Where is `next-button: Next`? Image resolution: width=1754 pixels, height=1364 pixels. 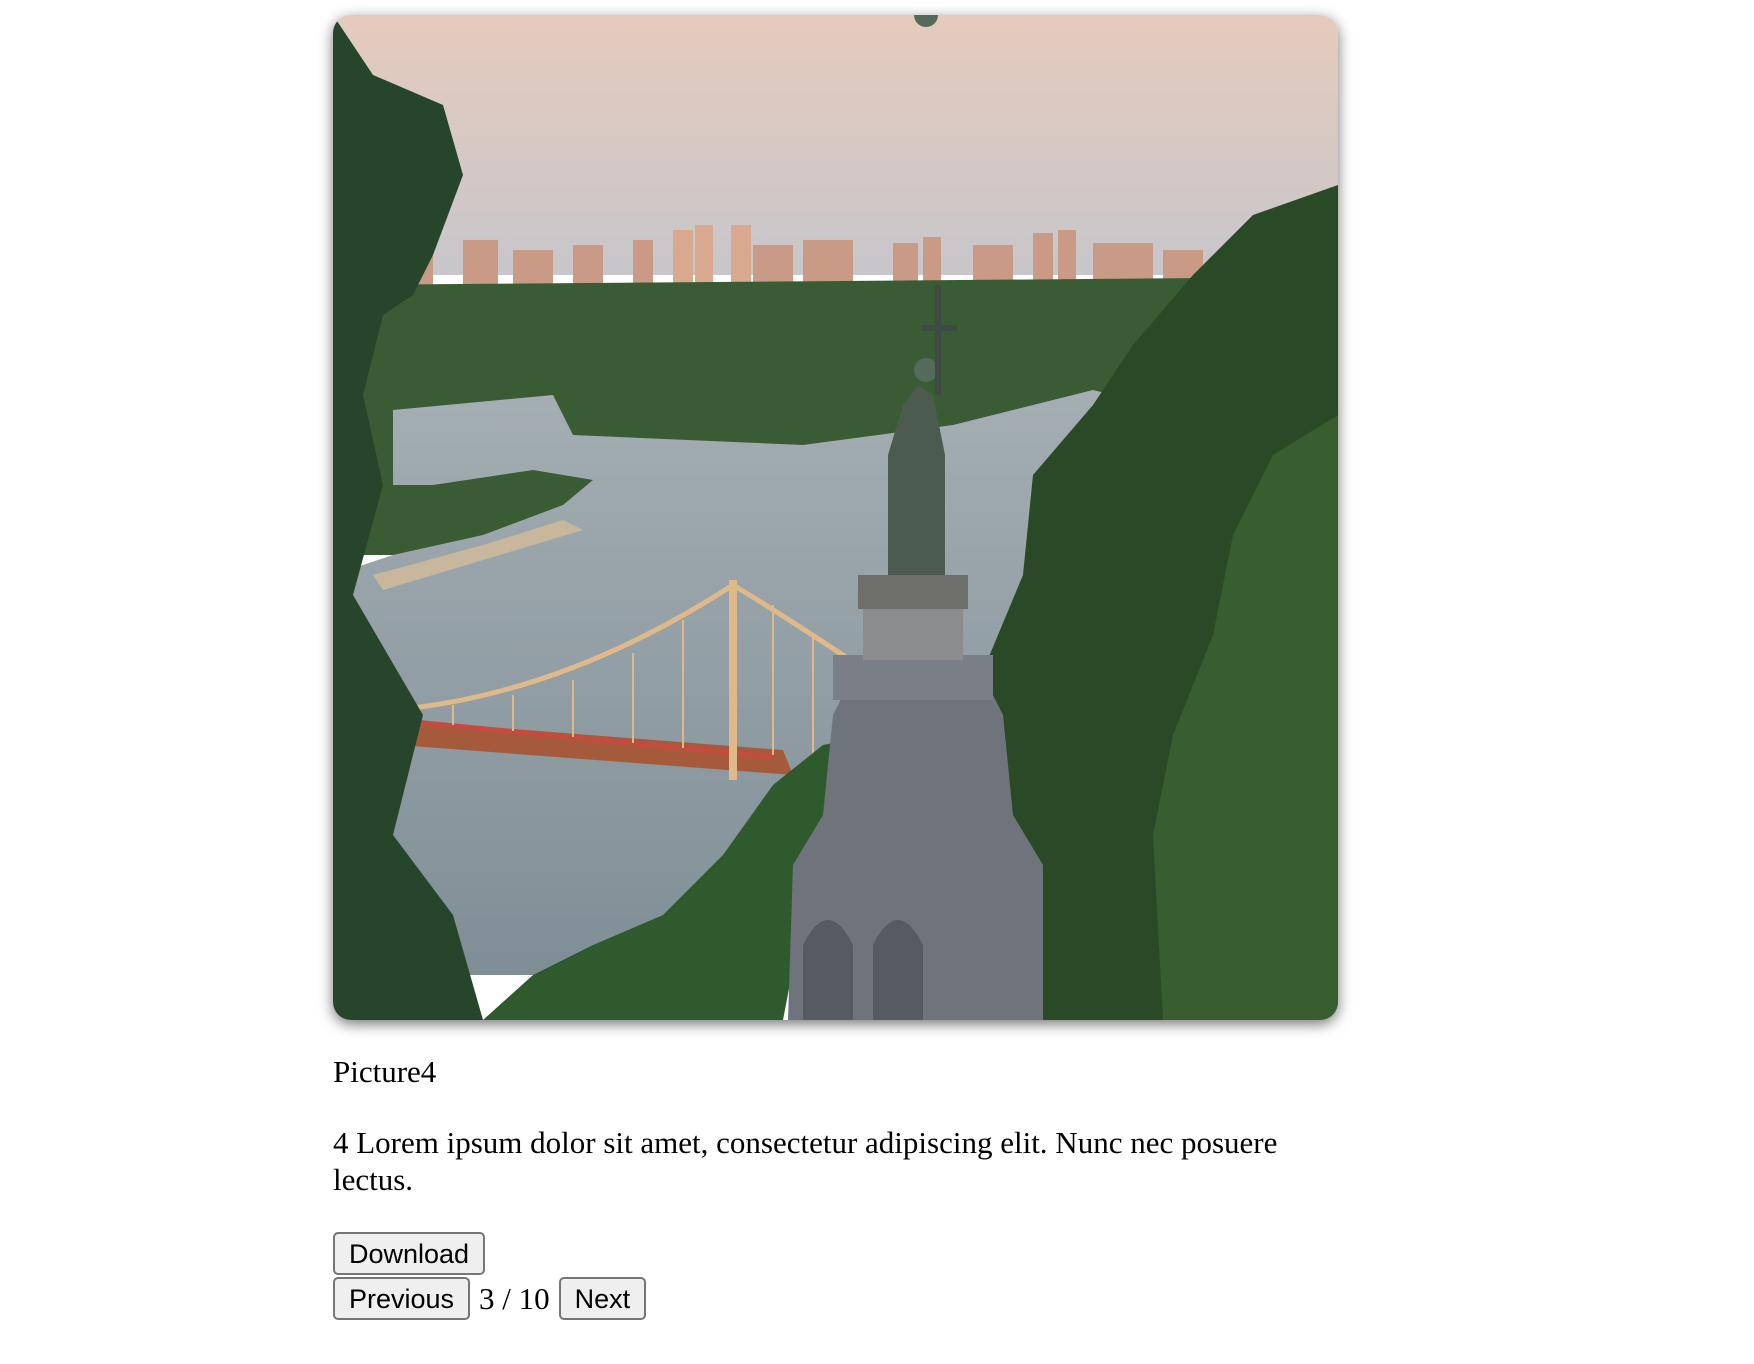 next-button: Next is located at coordinates (602, 1298).